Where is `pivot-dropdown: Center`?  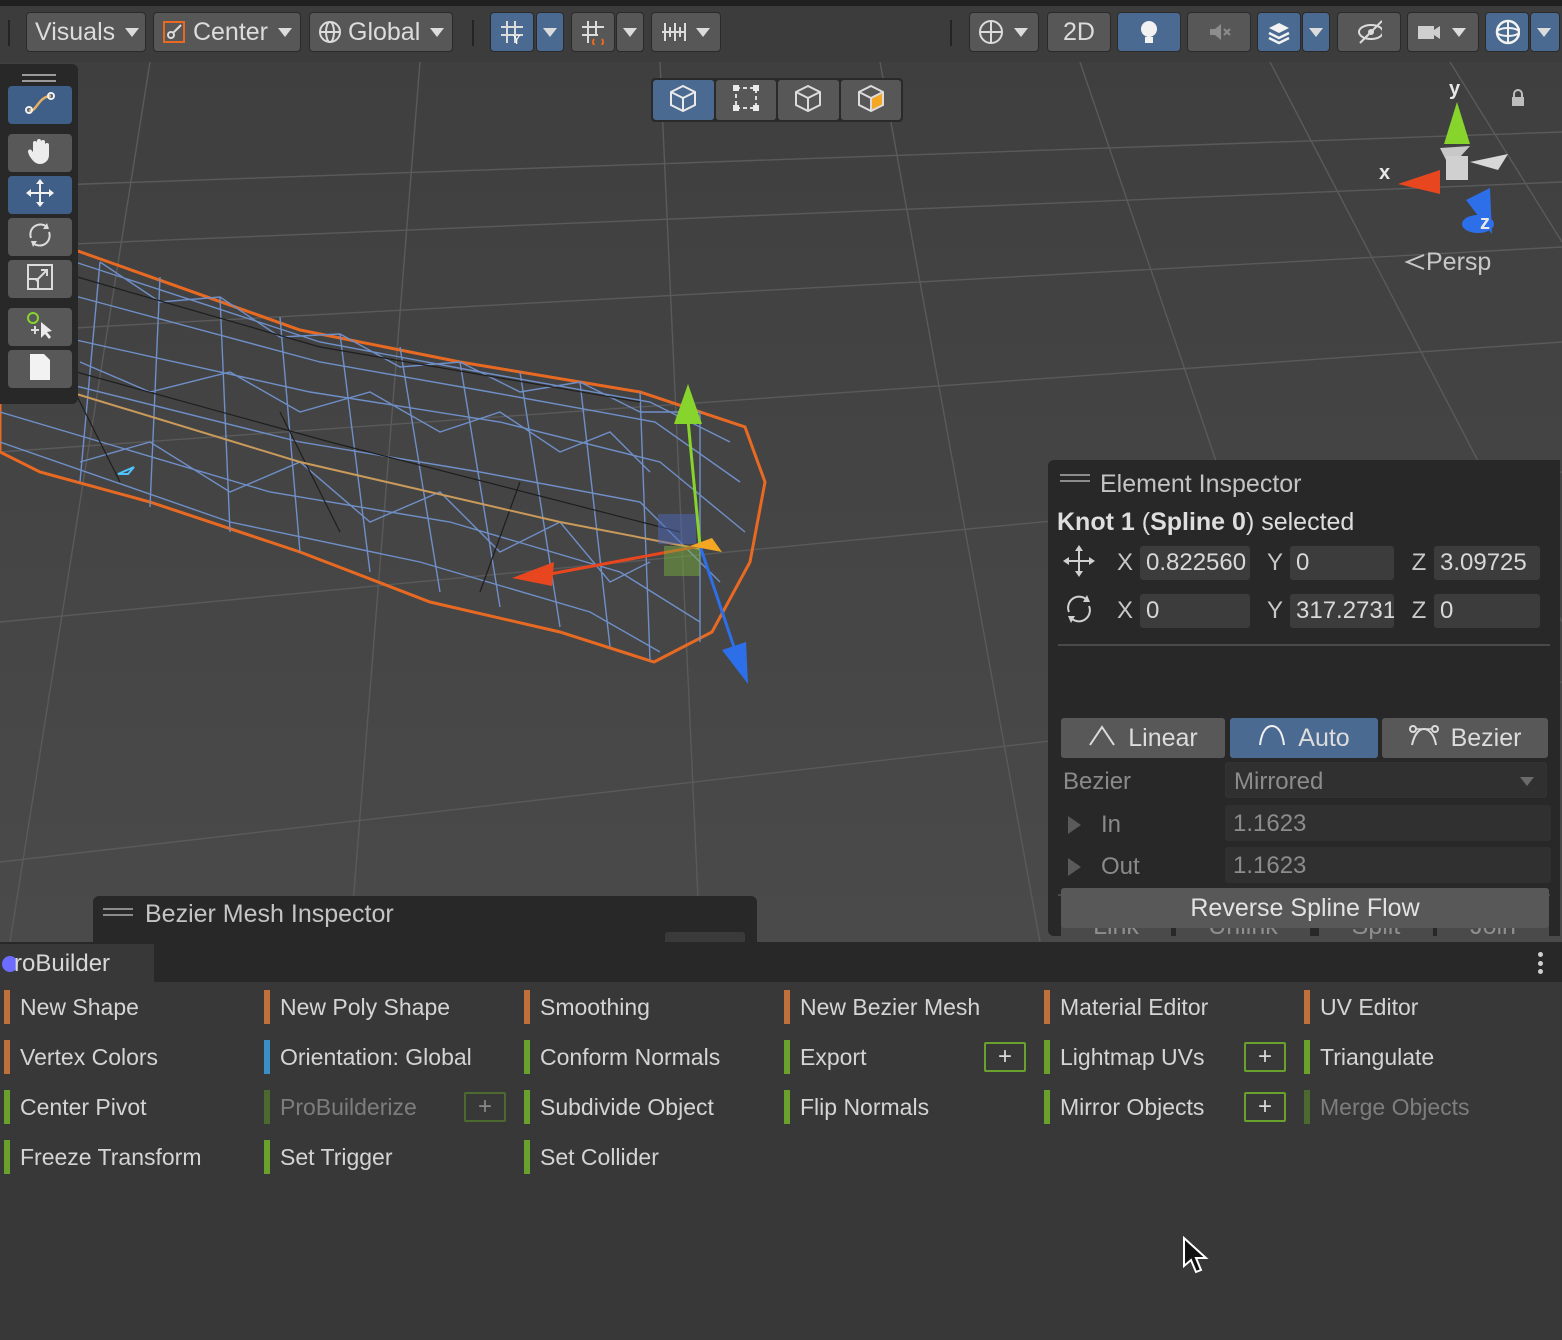
pivot-dropdown: Center is located at coordinates (227, 32).